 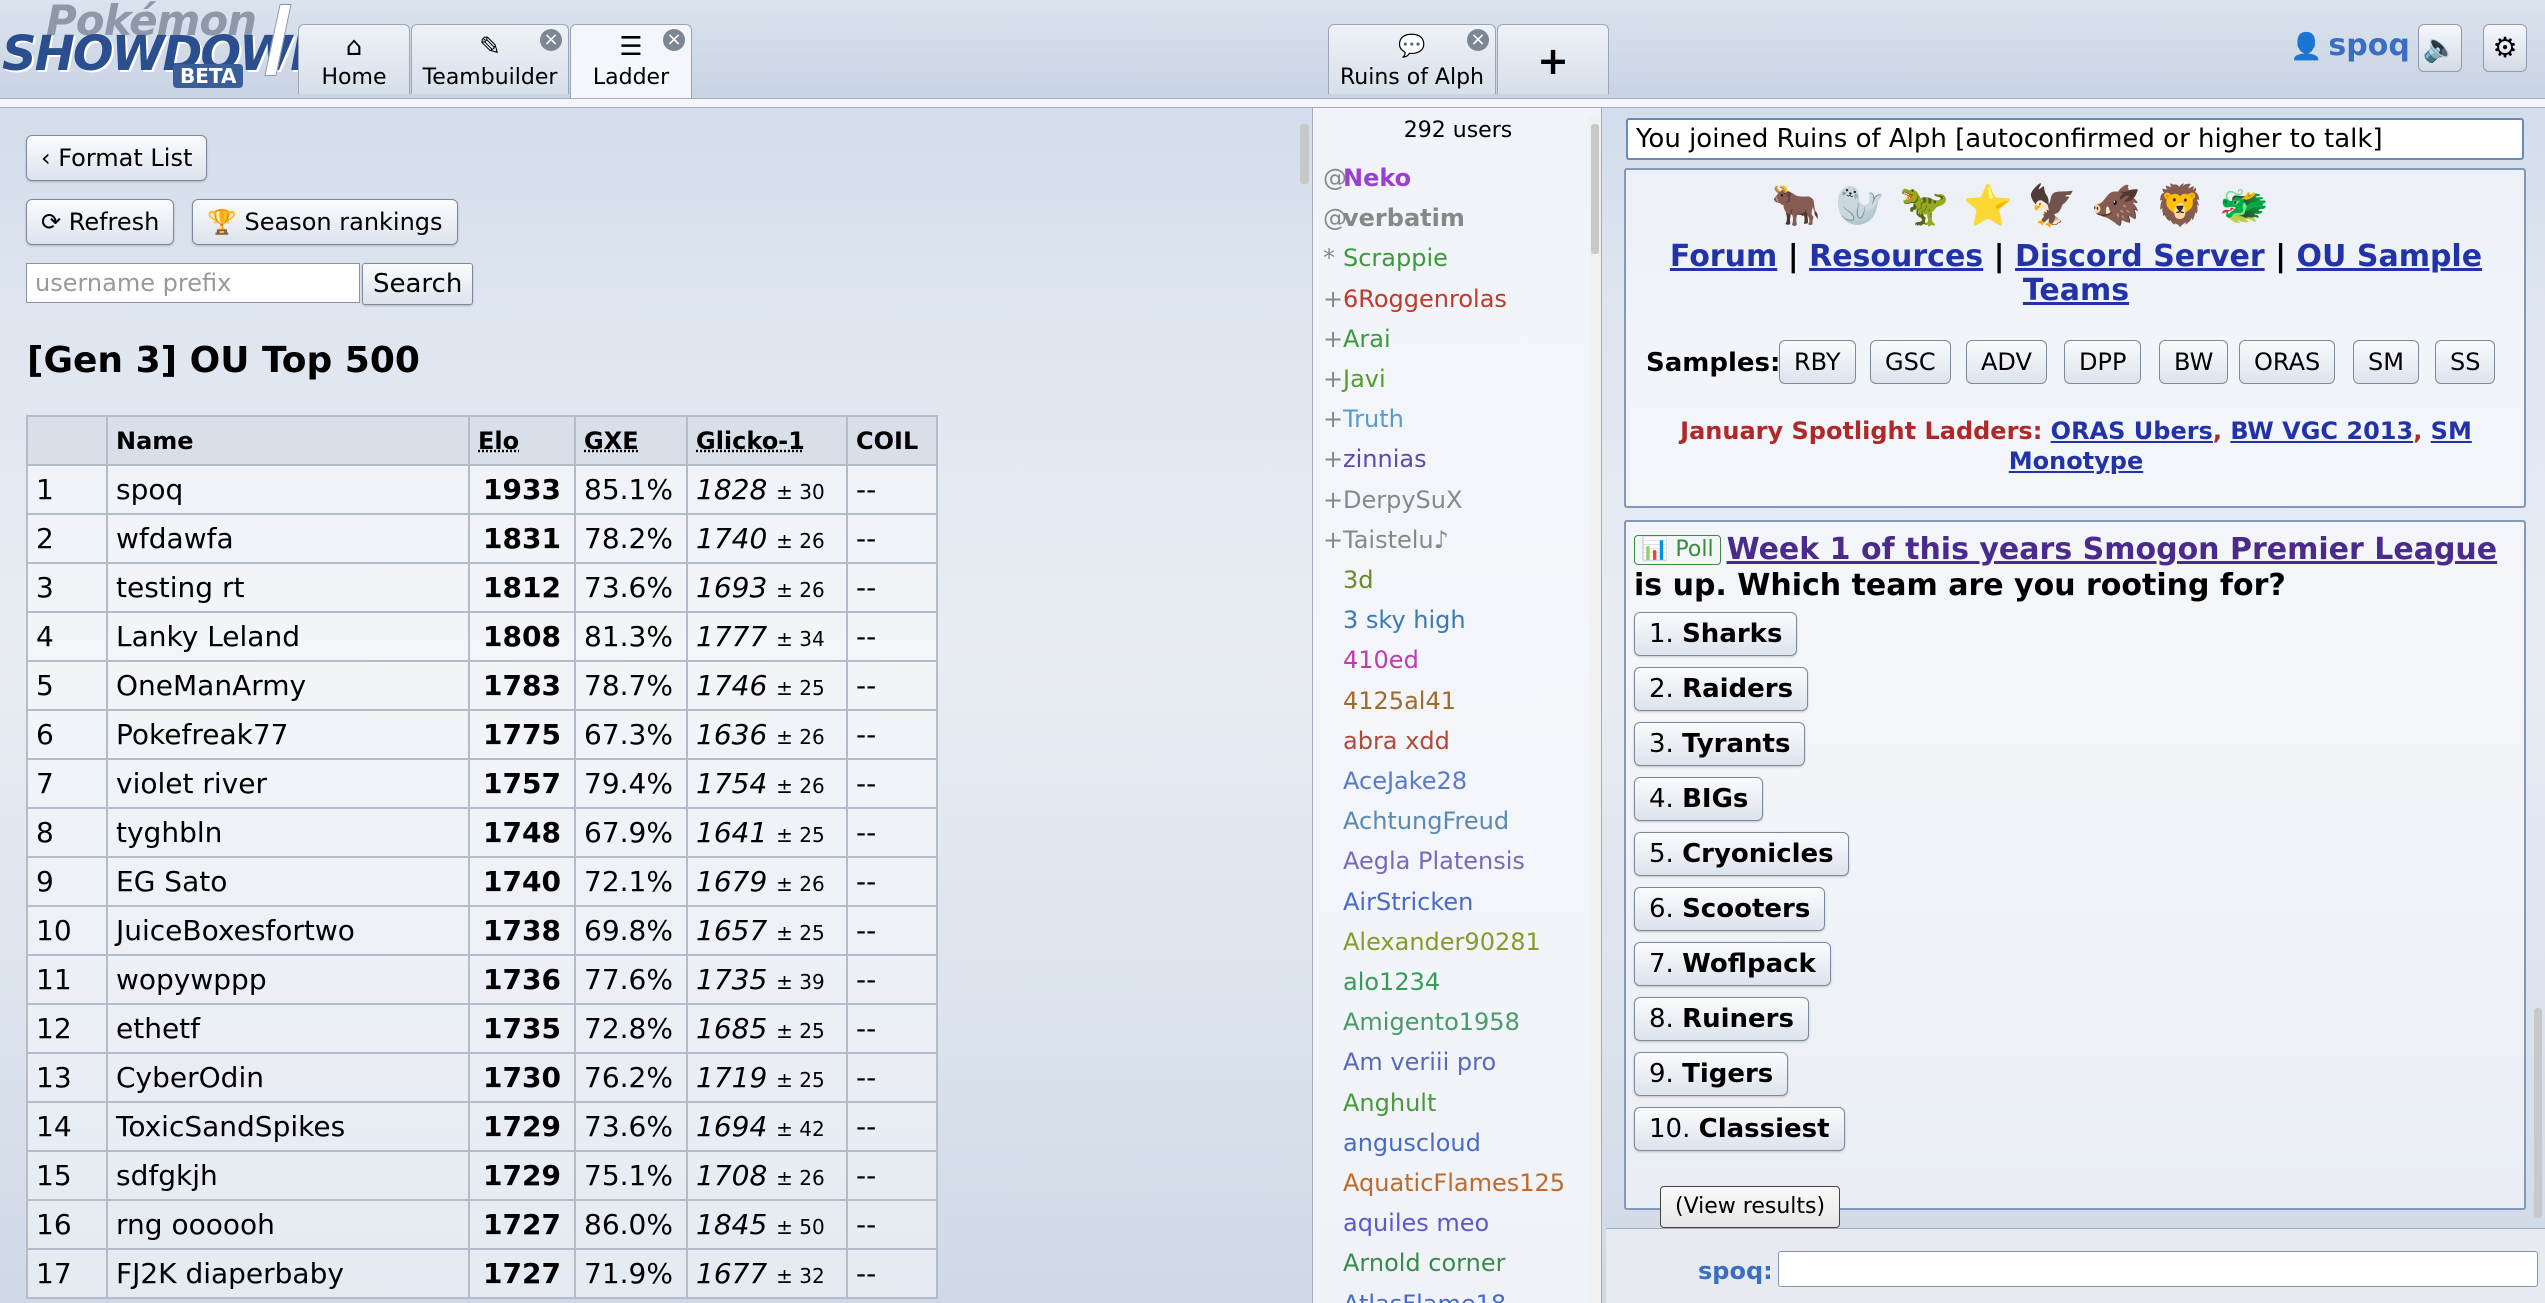 What do you see at coordinates (288, 930) in the screenshot?
I see `player-name-cell: JuiceBoxesfortwo` at bounding box center [288, 930].